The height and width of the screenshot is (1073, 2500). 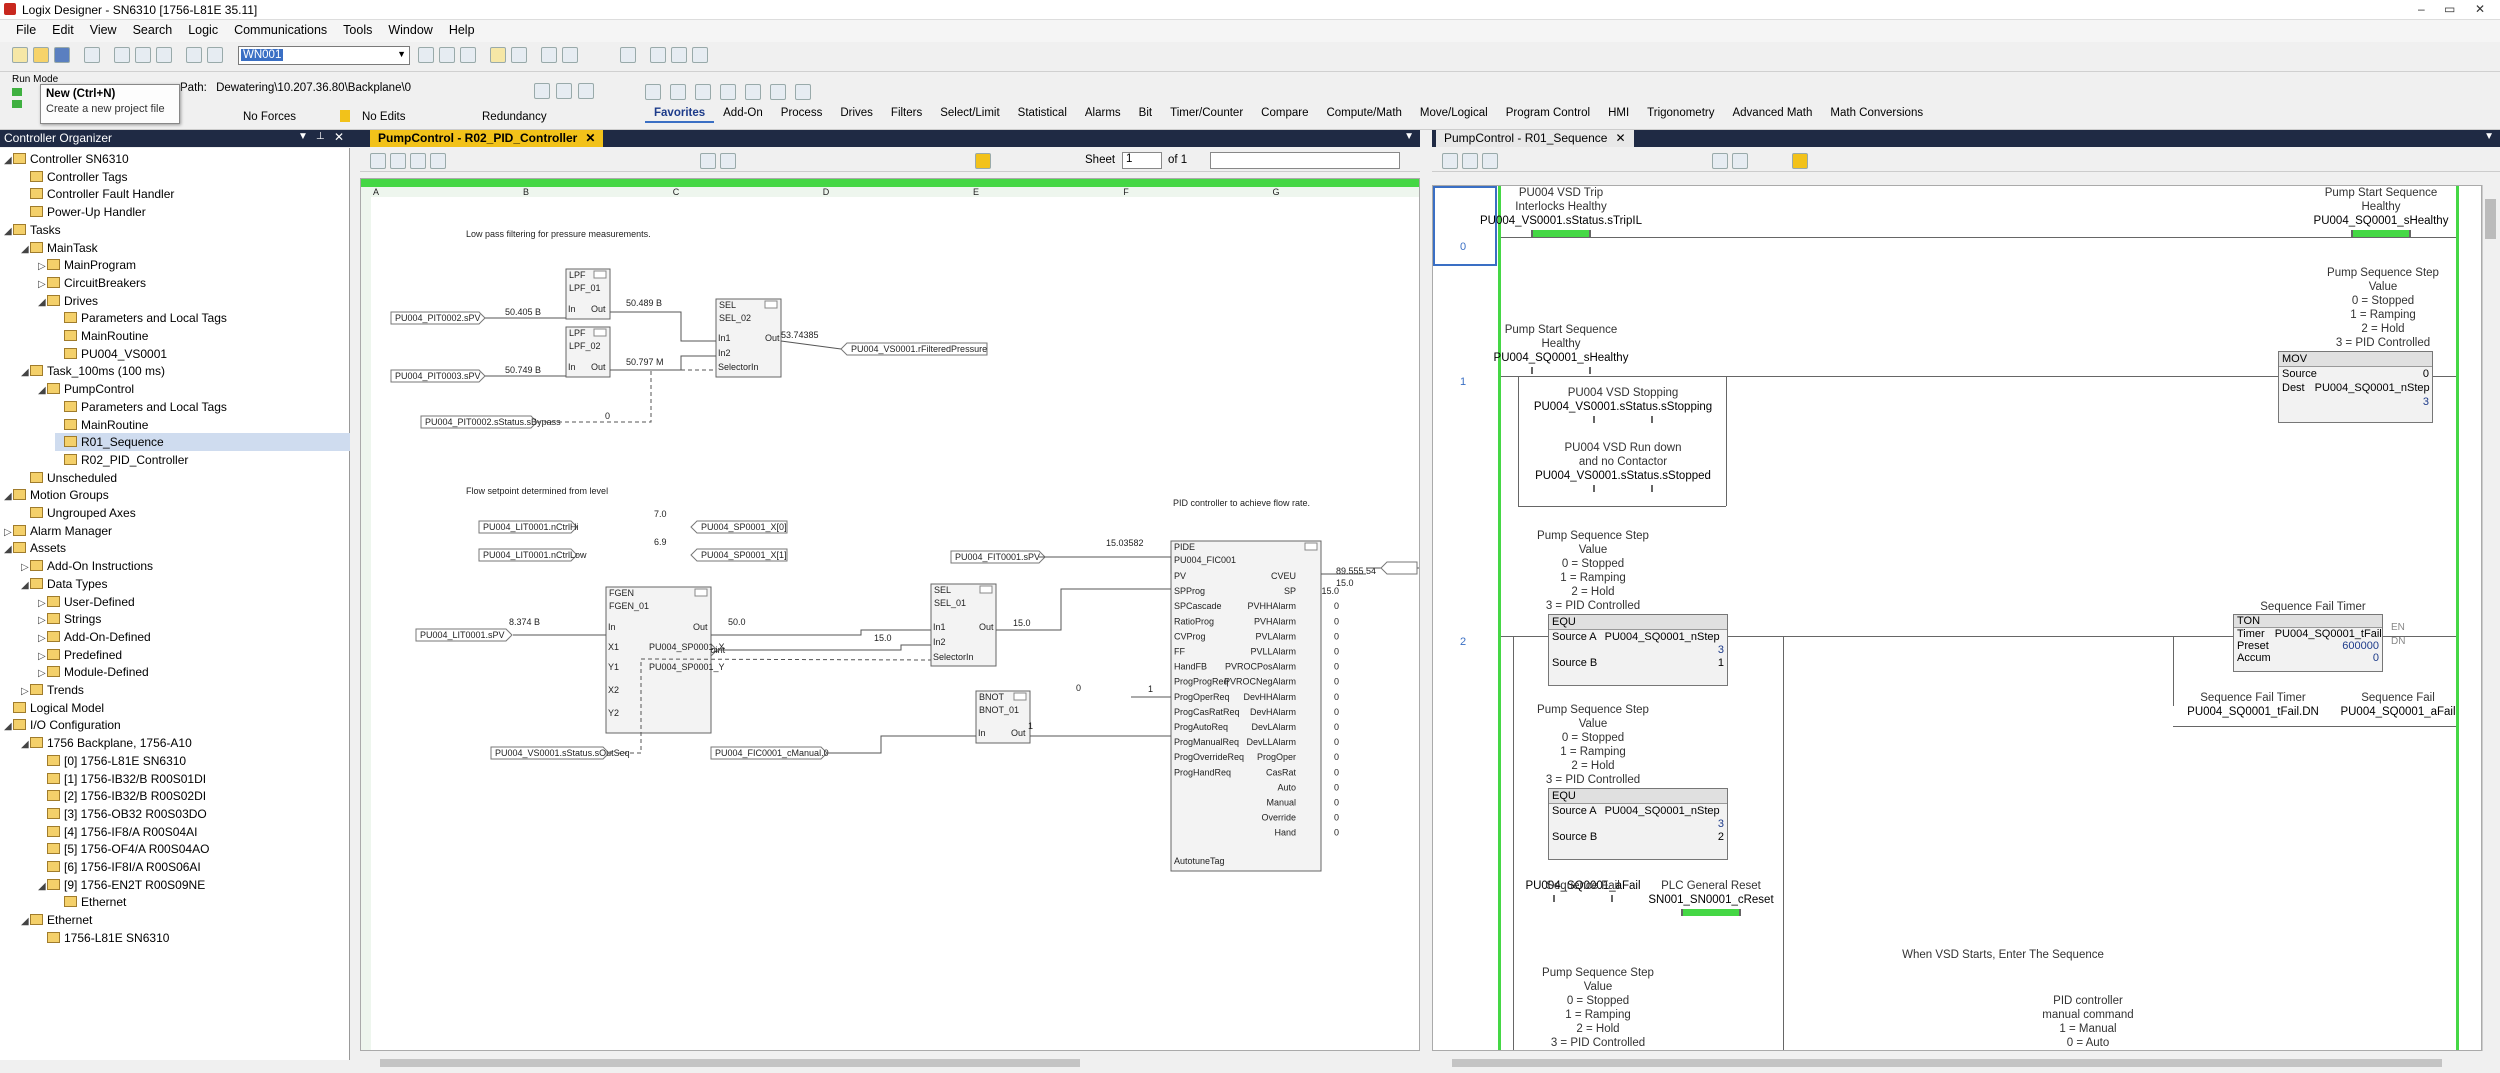 I want to click on menu-search: Search, so click(x=153, y=30).